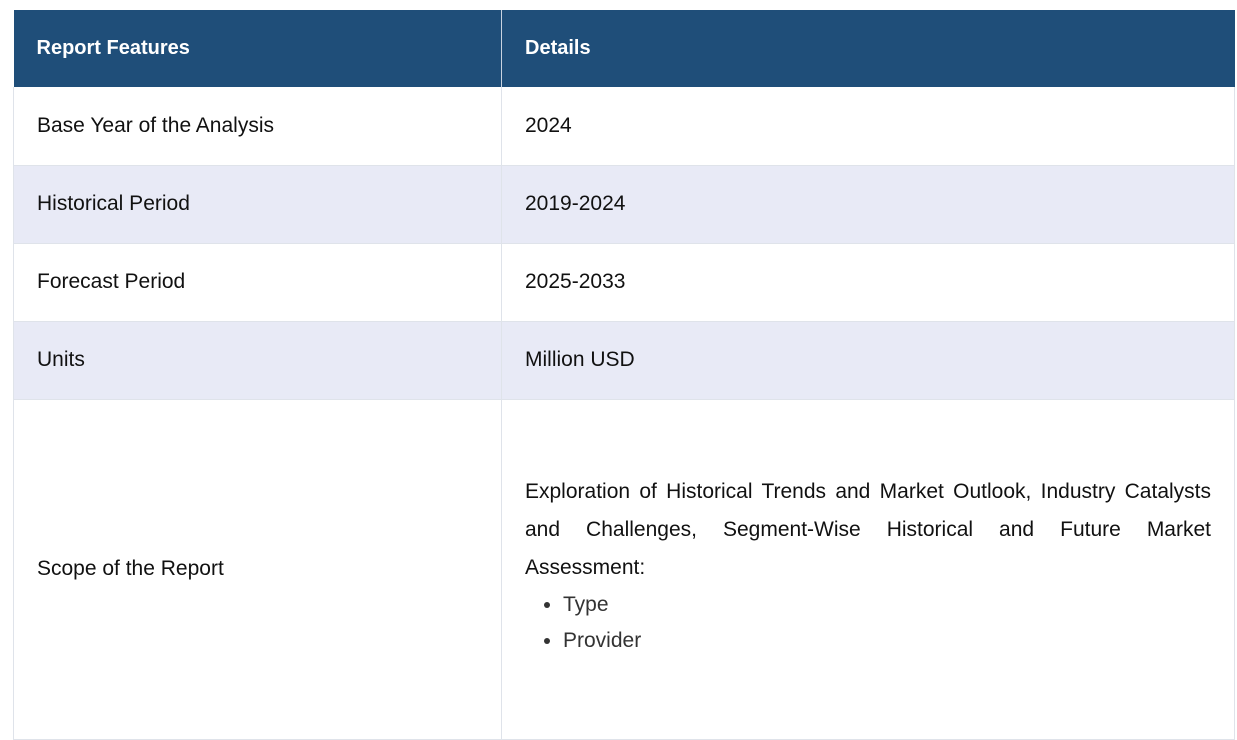 The width and height of the screenshot is (1237, 740). Describe the element at coordinates (868, 360) in the screenshot. I see `row-detail-cell: Million USD` at that location.